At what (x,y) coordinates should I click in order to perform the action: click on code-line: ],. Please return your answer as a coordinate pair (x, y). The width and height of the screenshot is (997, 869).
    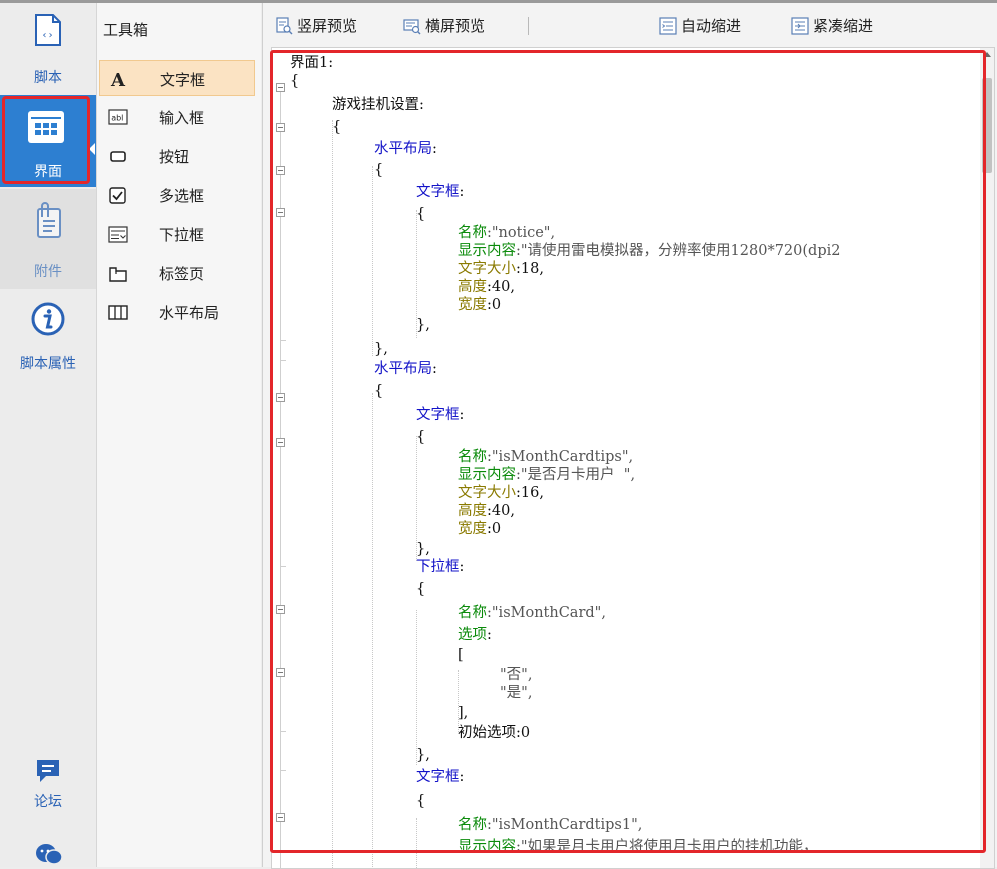
    Looking at the image, I should click on (463, 713).